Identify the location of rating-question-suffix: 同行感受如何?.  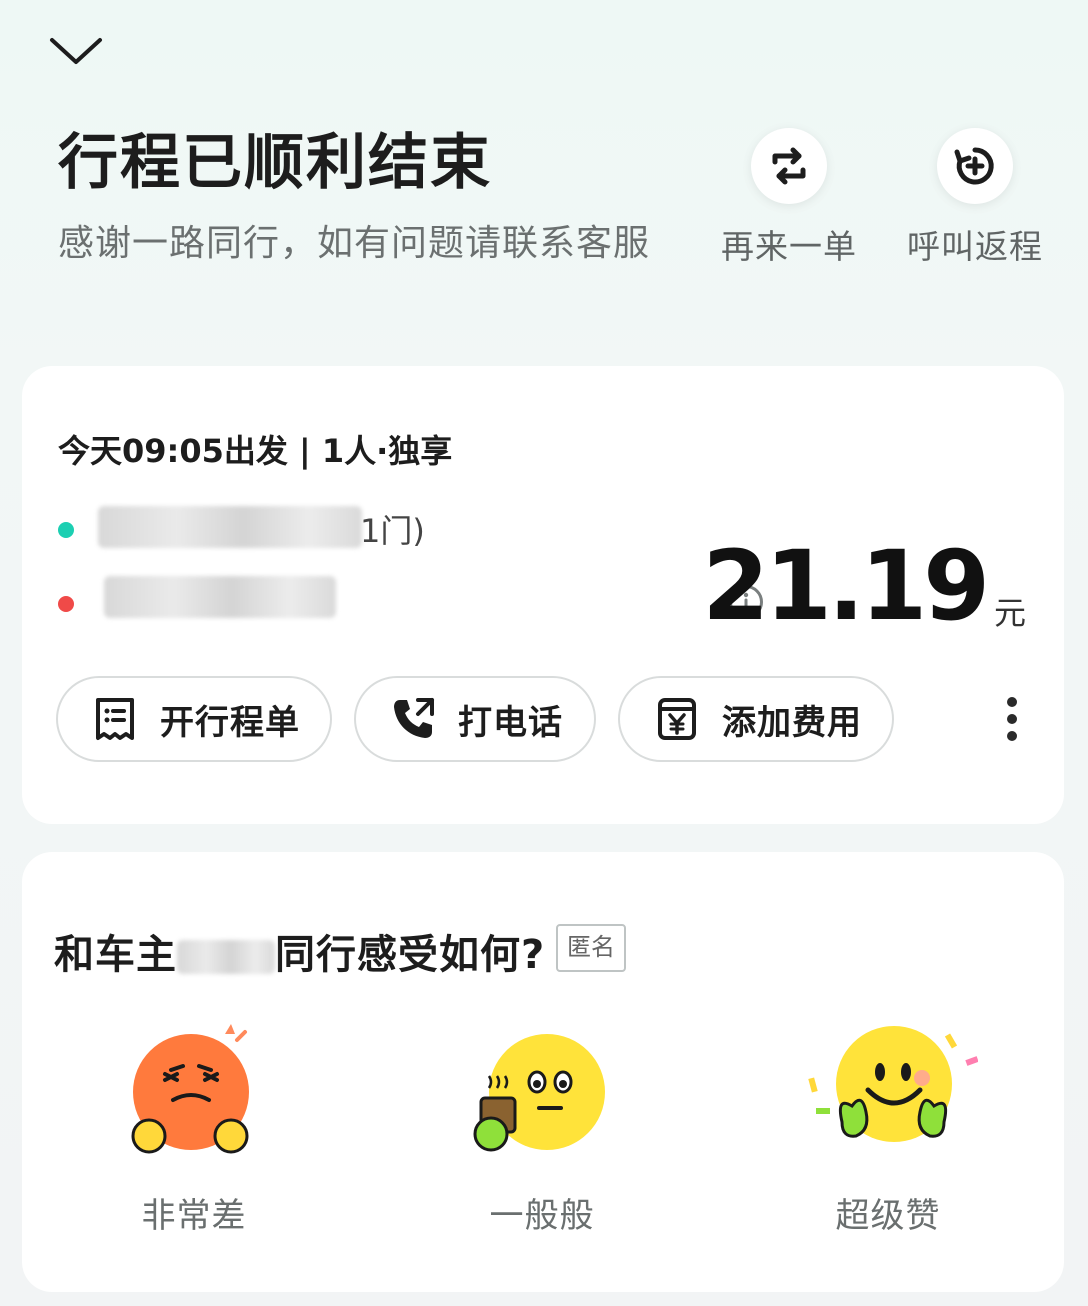
(410, 955).